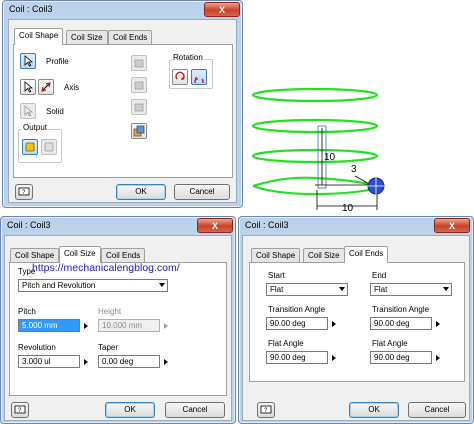 This screenshot has width=474, height=424. What do you see at coordinates (86, 361) in the screenshot?
I see `revolution-expand-arrow` at bounding box center [86, 361].